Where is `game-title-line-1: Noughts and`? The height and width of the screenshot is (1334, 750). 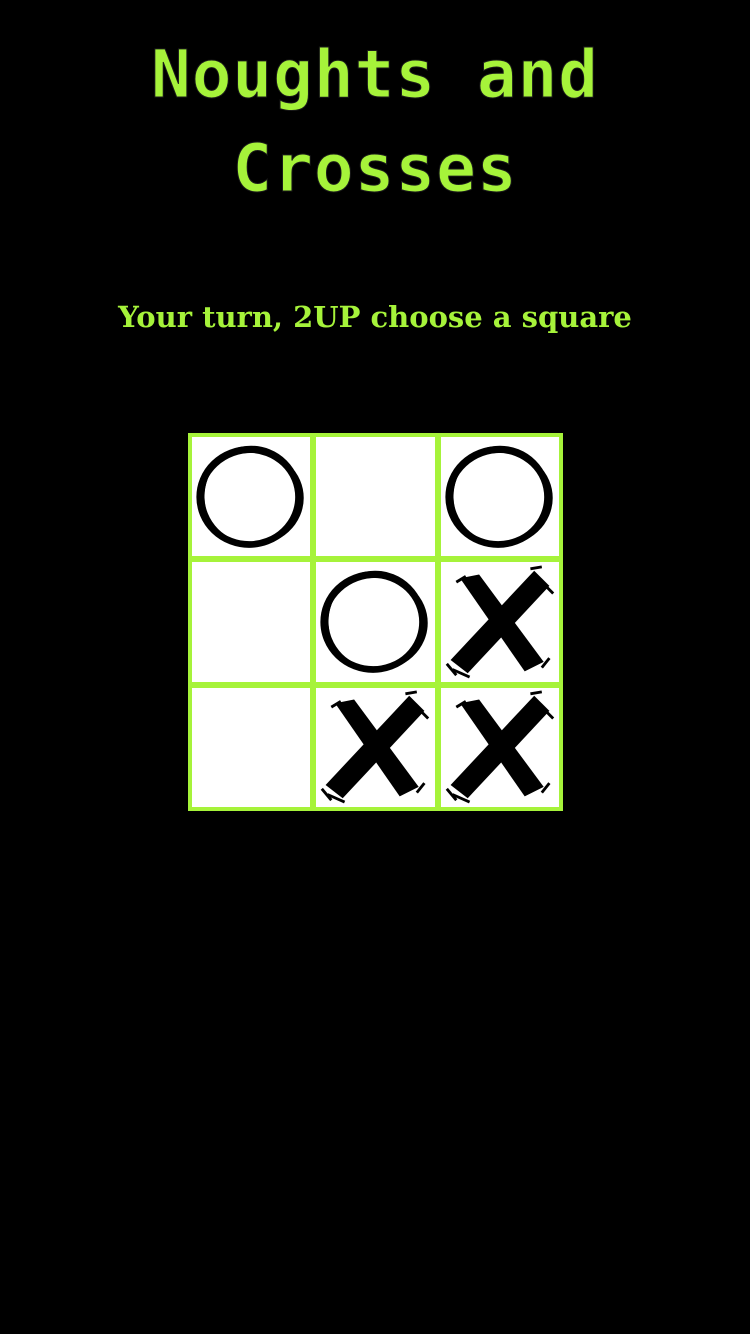 game-title-line-1: Noughts and is located at coordinates (375, 75).